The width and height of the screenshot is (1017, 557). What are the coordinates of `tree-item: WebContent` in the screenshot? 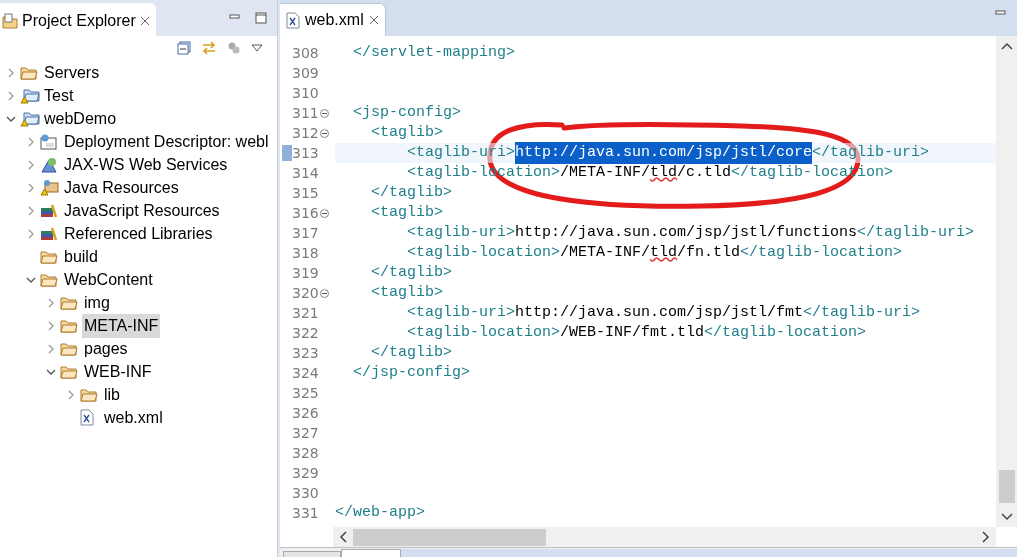 It's located at (108, 279).